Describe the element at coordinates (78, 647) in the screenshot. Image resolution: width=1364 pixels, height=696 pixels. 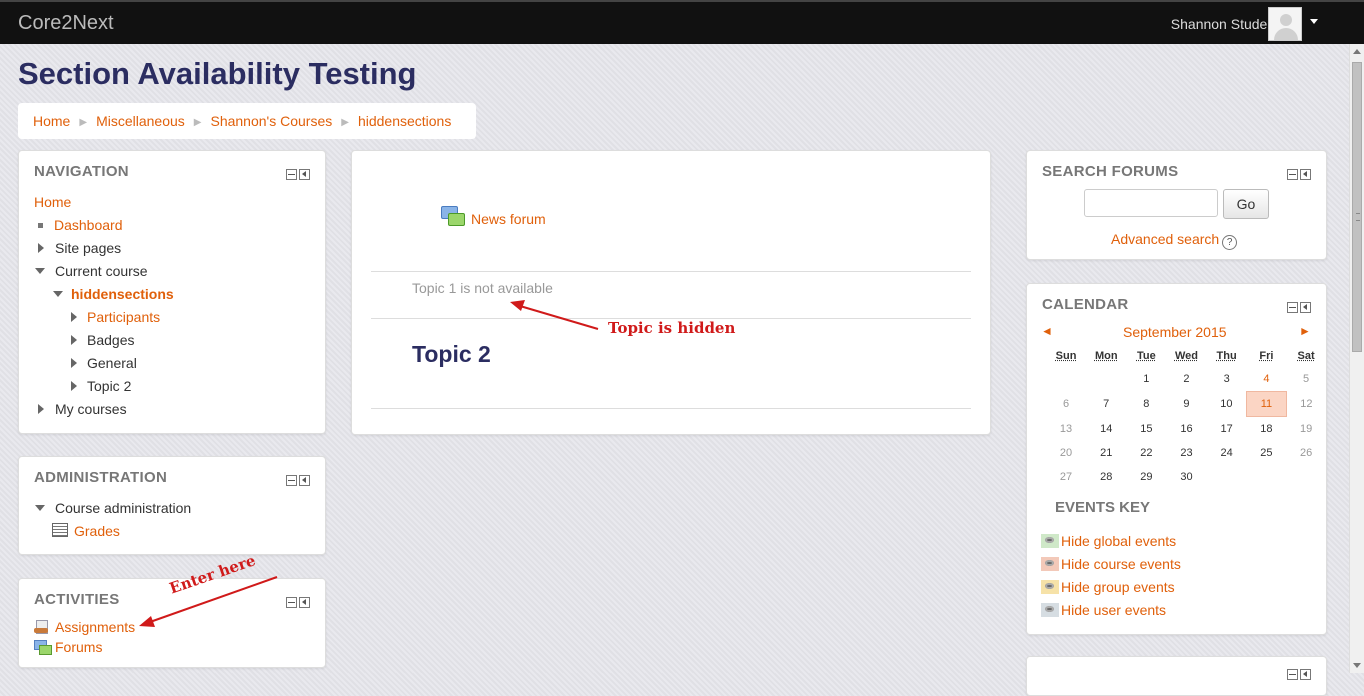
I see `forums-link: Forums` at that location.